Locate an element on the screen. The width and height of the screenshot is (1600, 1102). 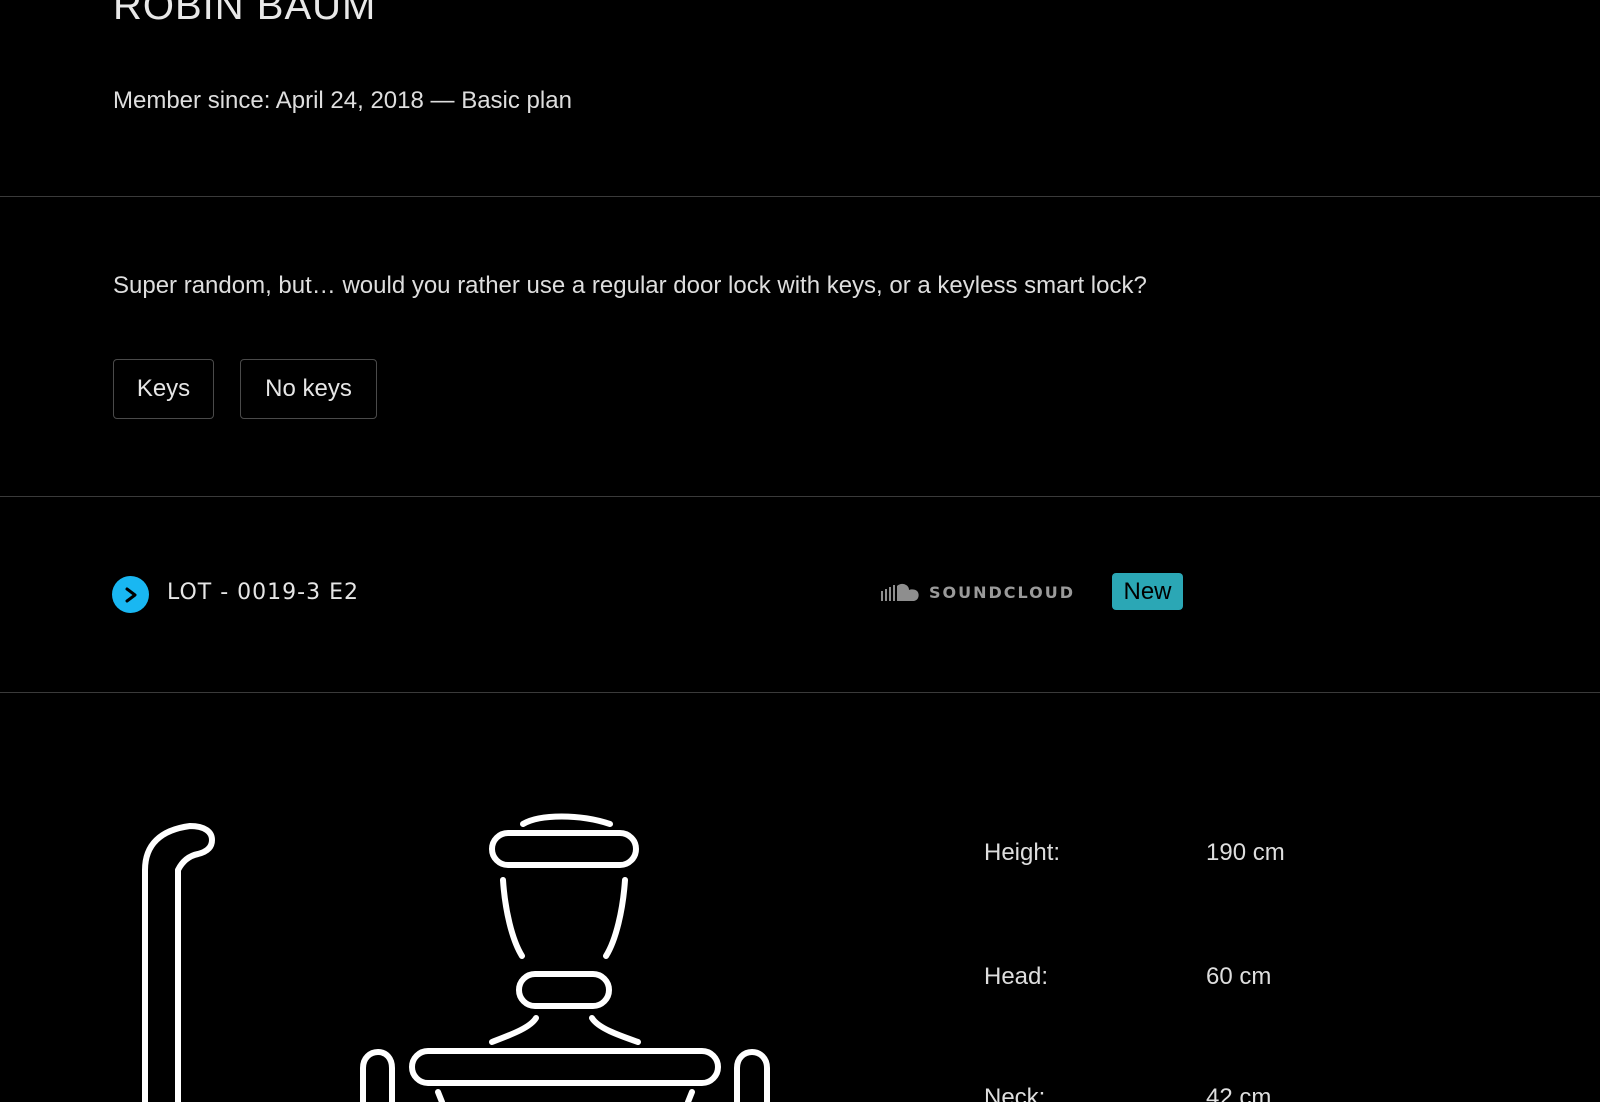
figure-shoulder-left is located at coordinates (514, 1030).